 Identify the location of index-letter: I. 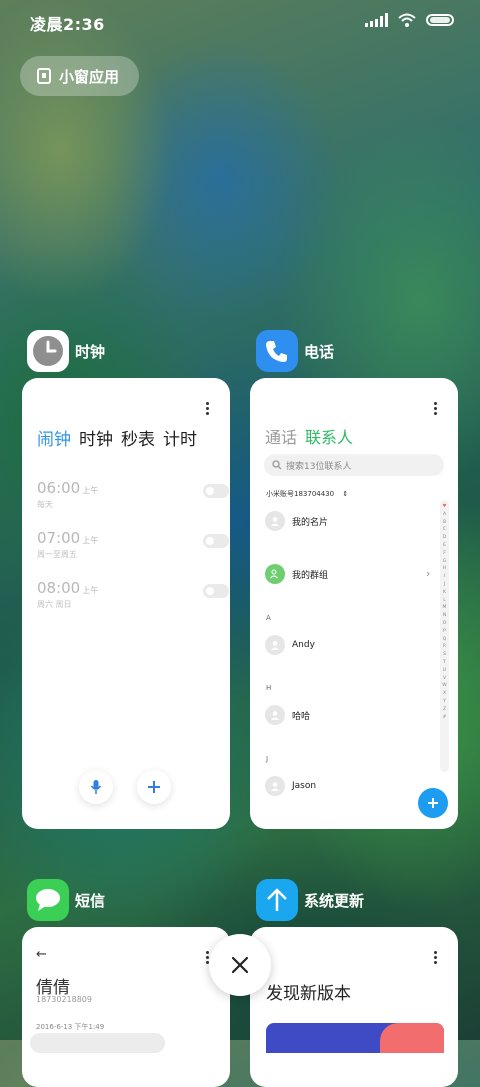
(444, 577).